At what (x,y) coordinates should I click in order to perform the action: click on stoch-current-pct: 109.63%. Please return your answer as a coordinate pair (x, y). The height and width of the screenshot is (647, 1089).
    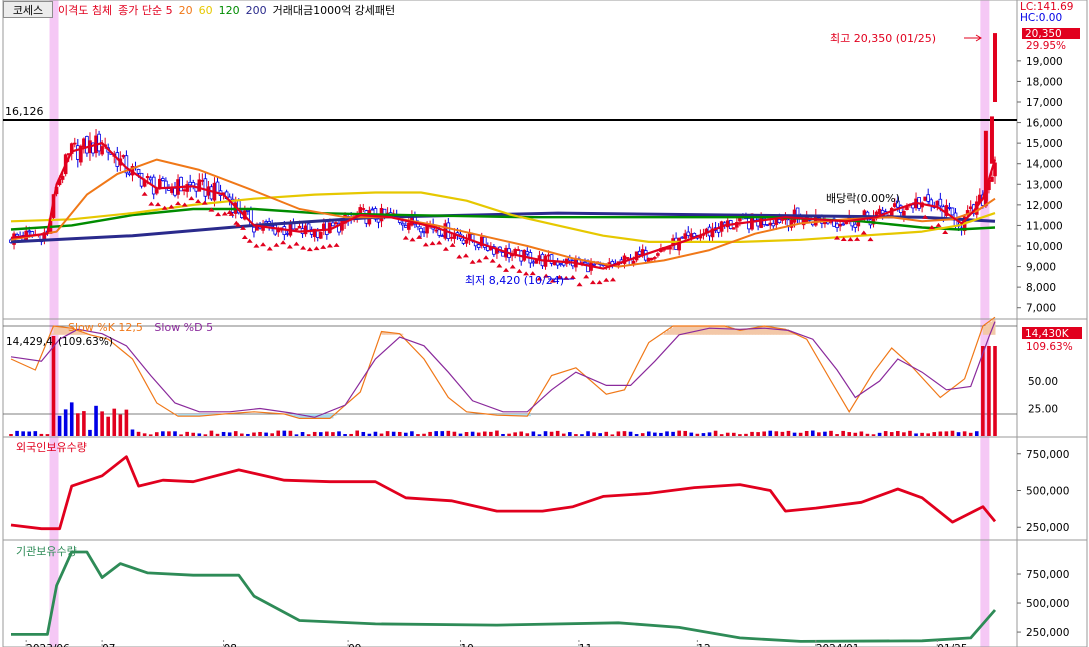
    Looking at the image, I should click on (1049, 347).